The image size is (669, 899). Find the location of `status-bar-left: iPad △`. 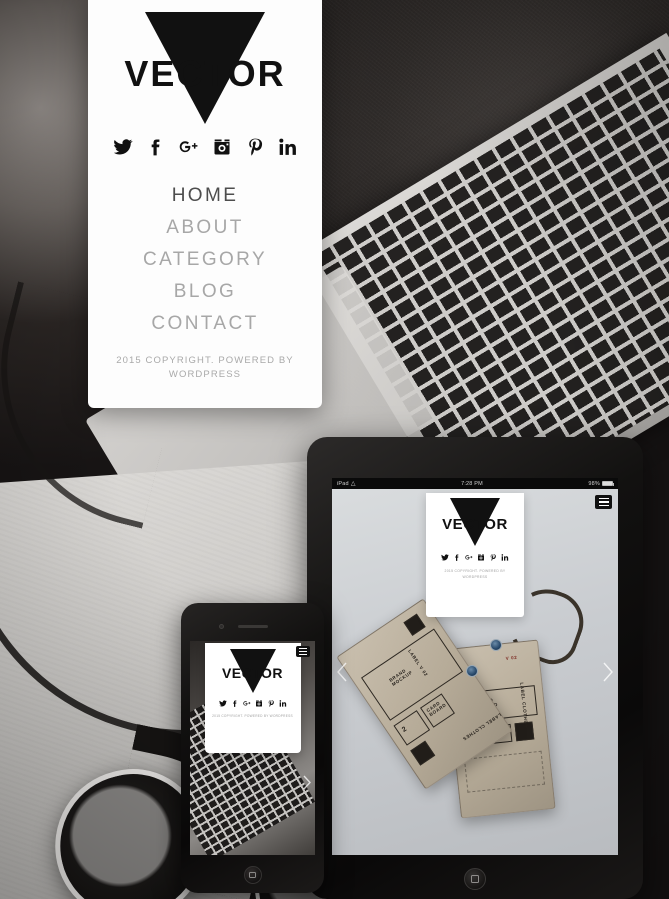

status-bar-left: iPad △ is located at coordinates (346, 484).